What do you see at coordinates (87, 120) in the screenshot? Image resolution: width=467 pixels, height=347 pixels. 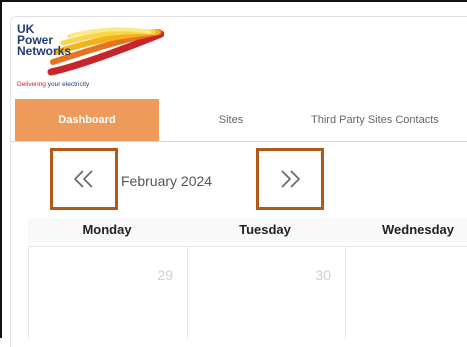 I see `tab-dashboard: Dashboard` at bounding box center [87, 120].